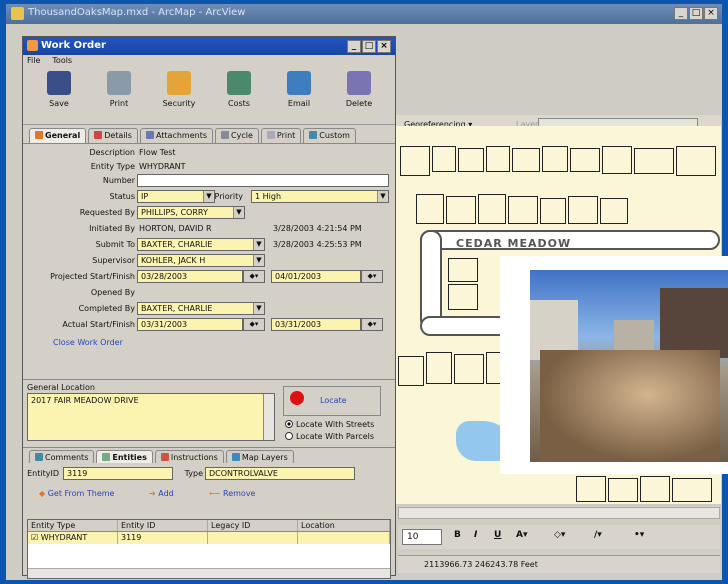  I want to click on column-entity-type: Entity Type, so click(73, 525).